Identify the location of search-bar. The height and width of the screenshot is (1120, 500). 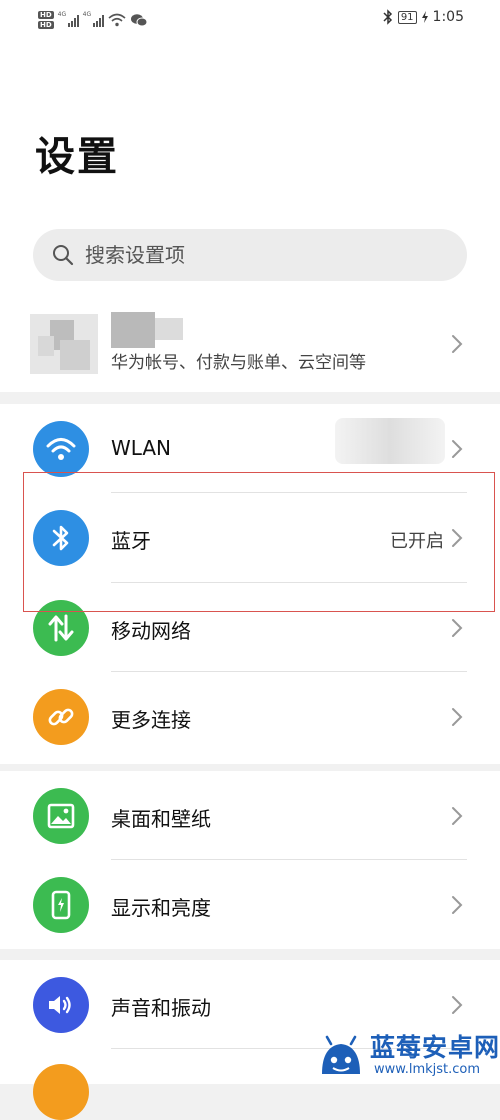
(250, 255).